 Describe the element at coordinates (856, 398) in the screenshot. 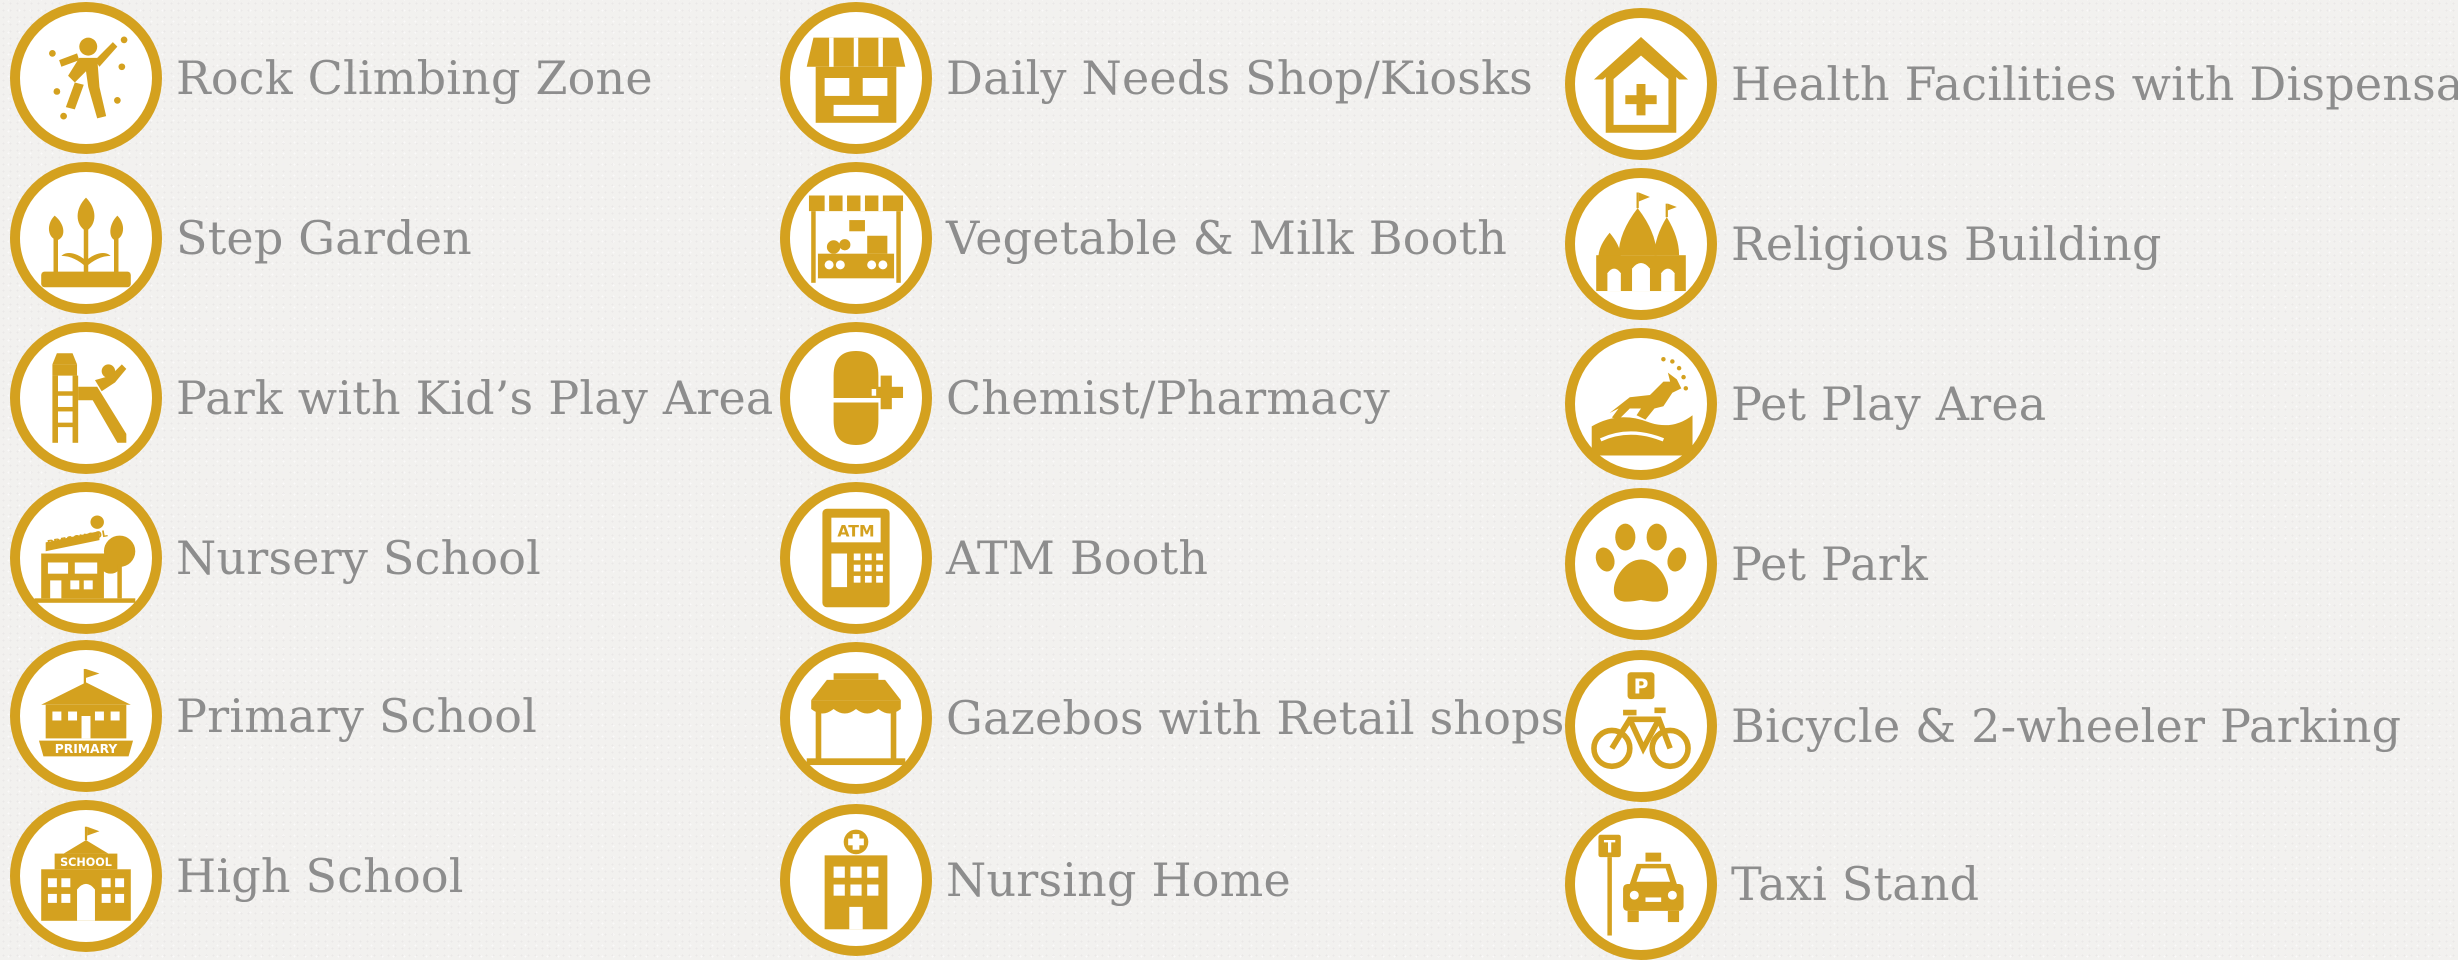

I see `pill-capsule-icon` at that location.